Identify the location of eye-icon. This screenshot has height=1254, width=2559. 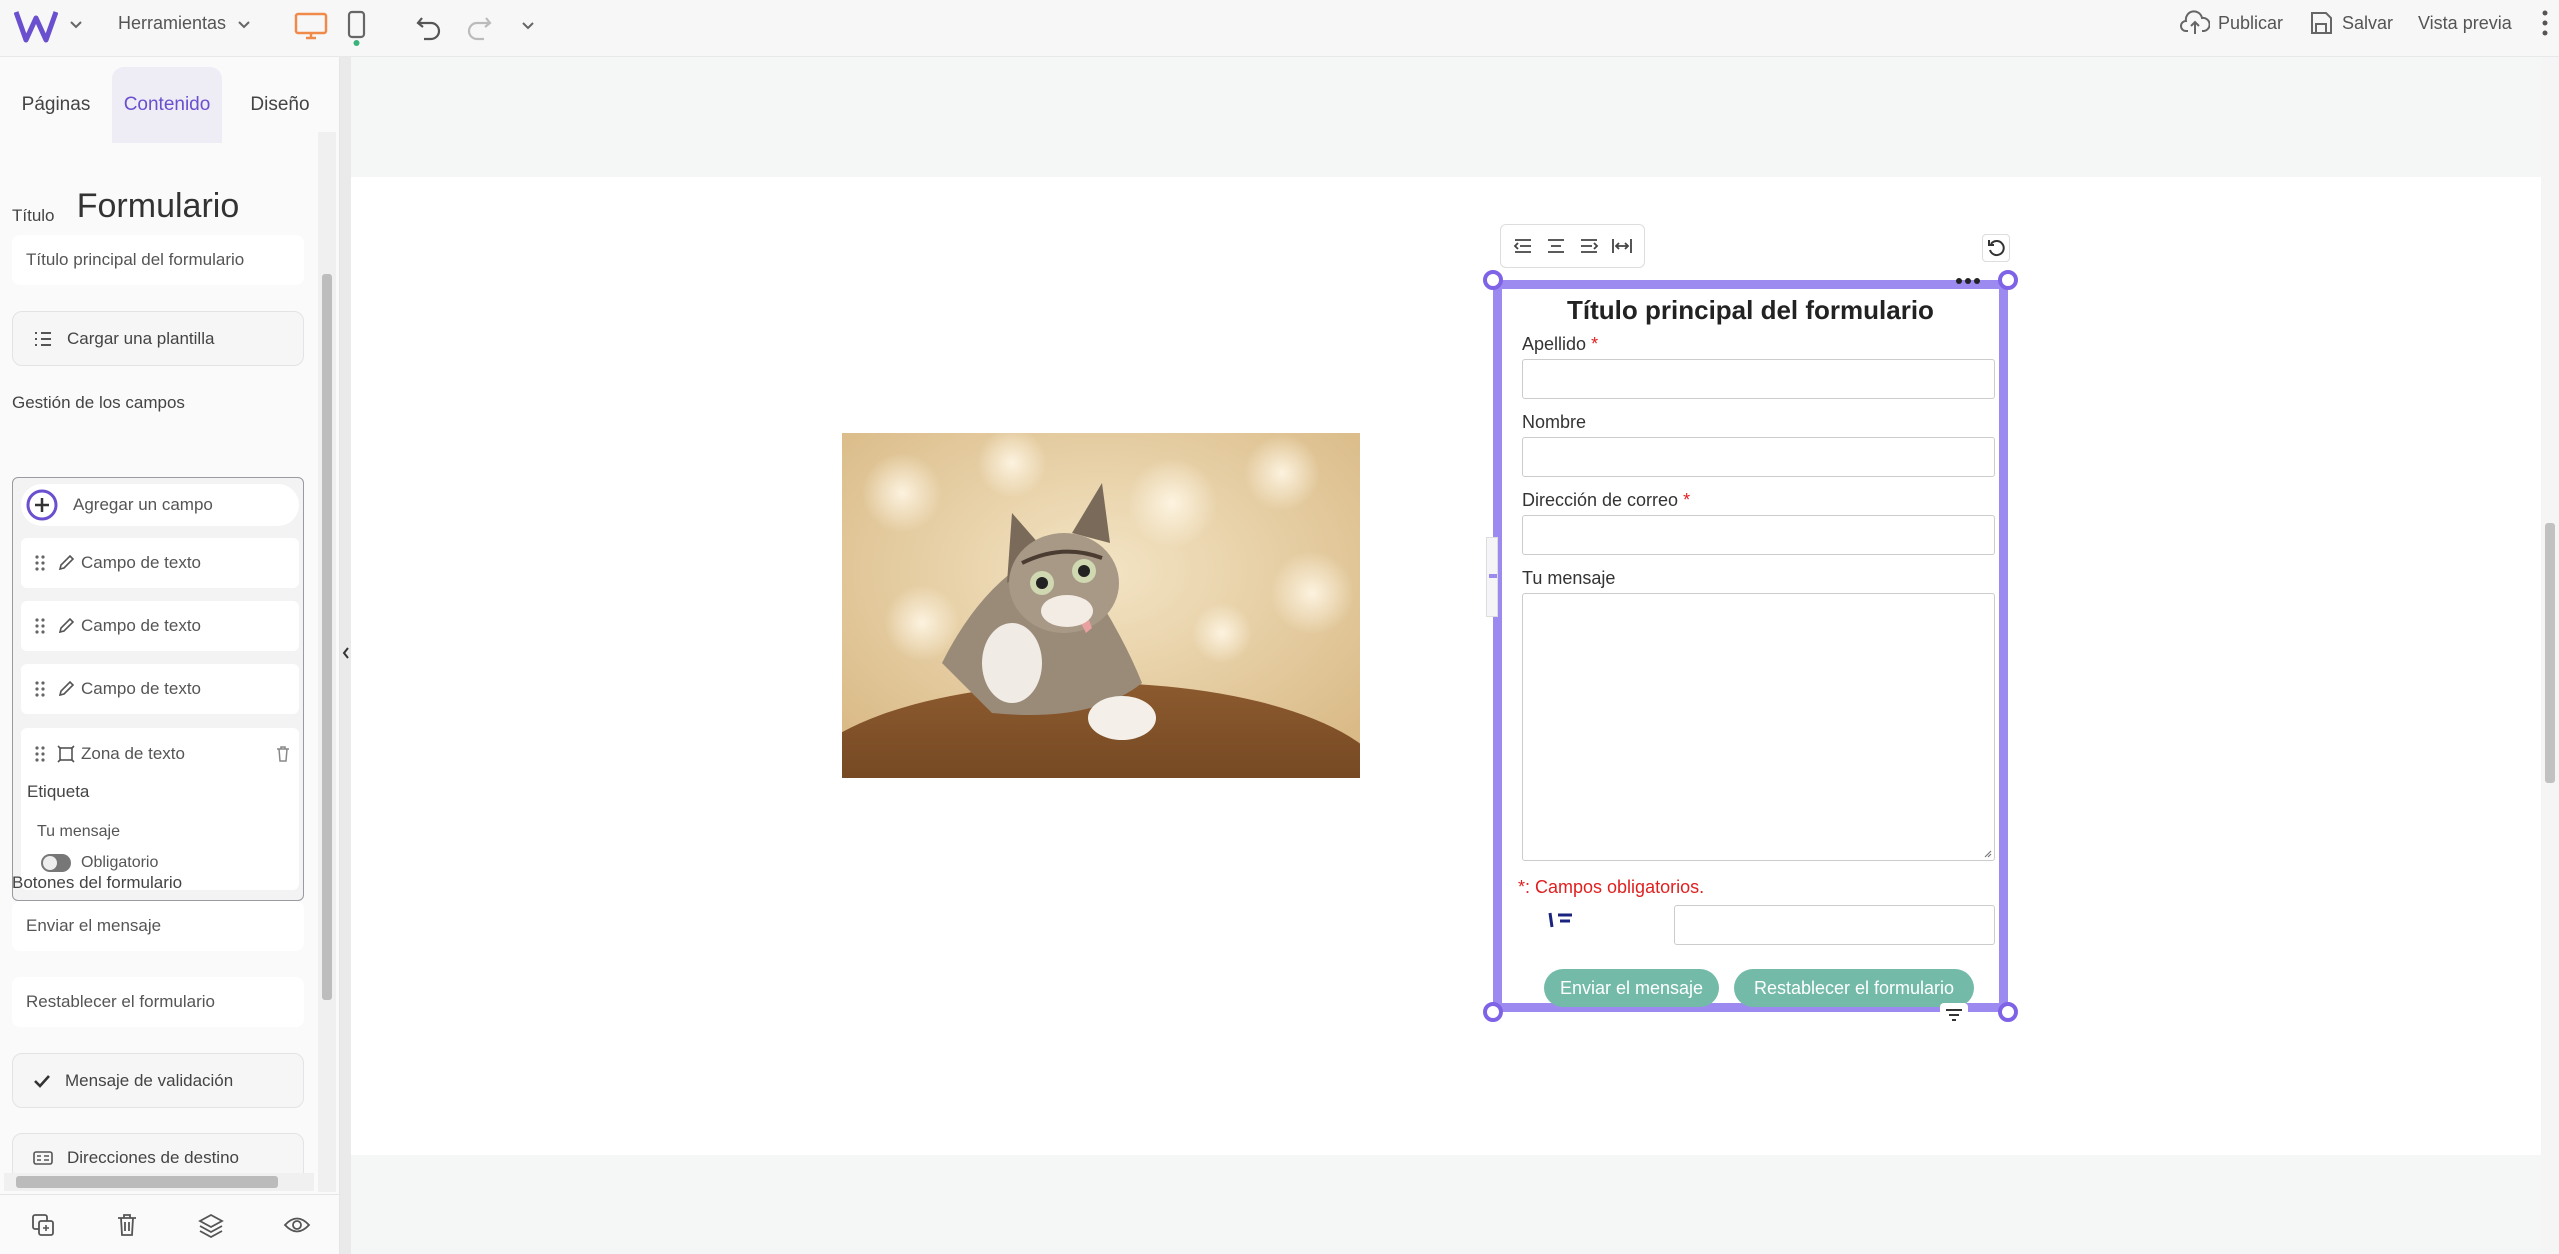
(297, 1225).